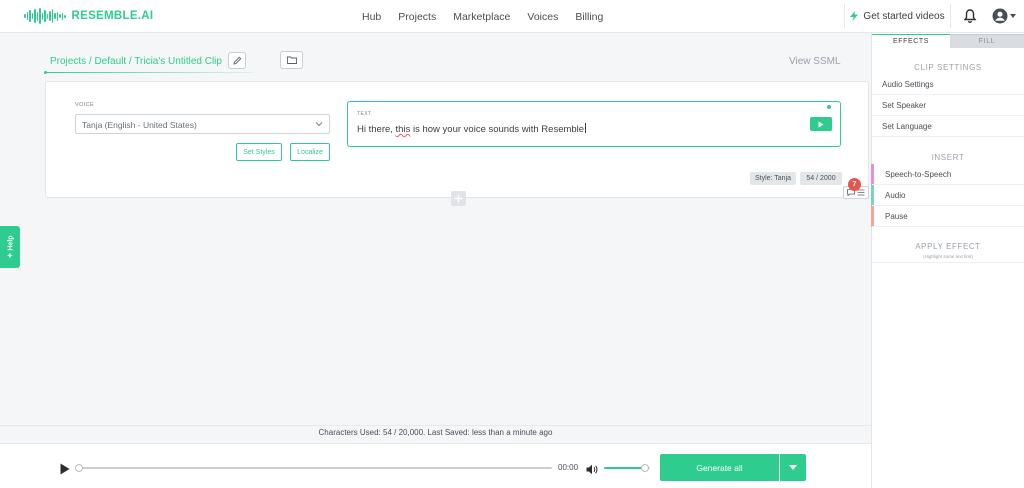  I want to click on insert-speech-to-speech: Speech-to-Speech, so click(948, 174).